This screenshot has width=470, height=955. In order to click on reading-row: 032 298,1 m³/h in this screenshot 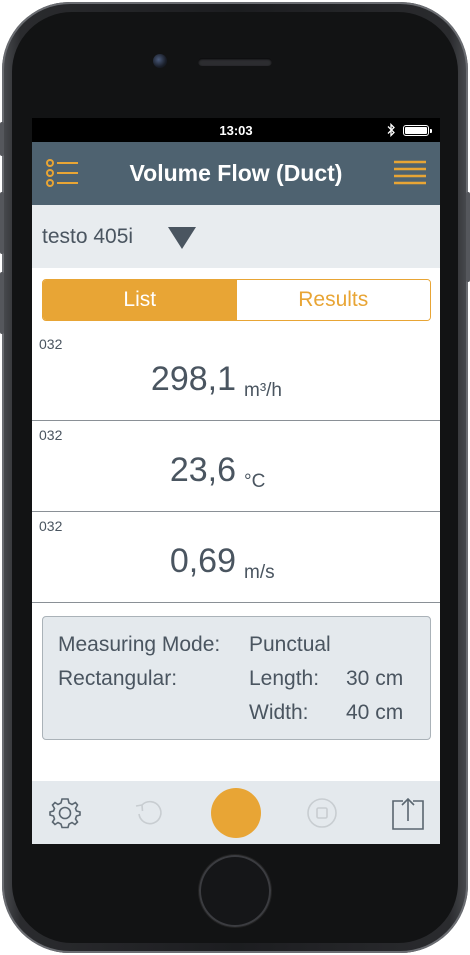, I will do `click(236, 375)`.